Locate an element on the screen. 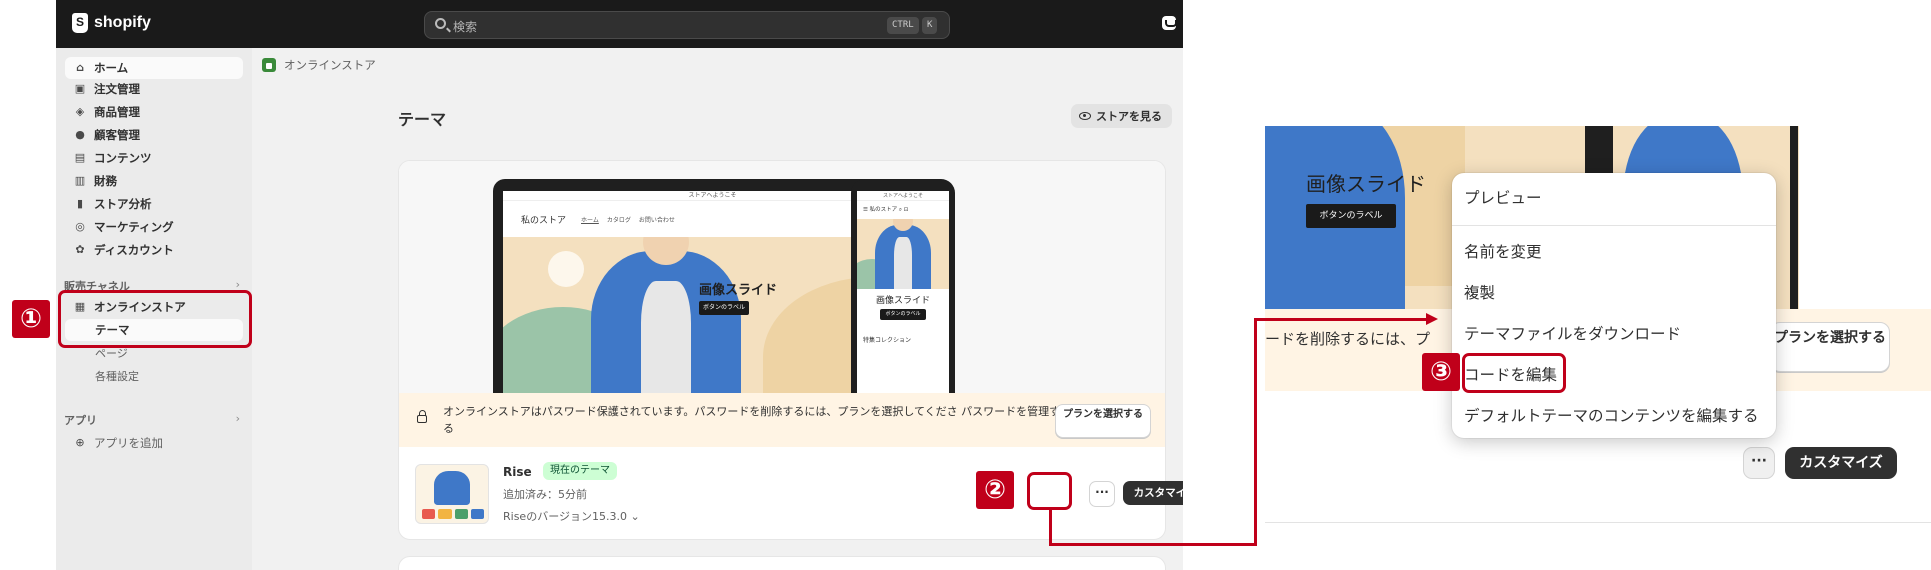 This screenshot has width=1931, height=570. sidebar-item-products: ◈ 商品管理 is located at coordinates (154, 112).